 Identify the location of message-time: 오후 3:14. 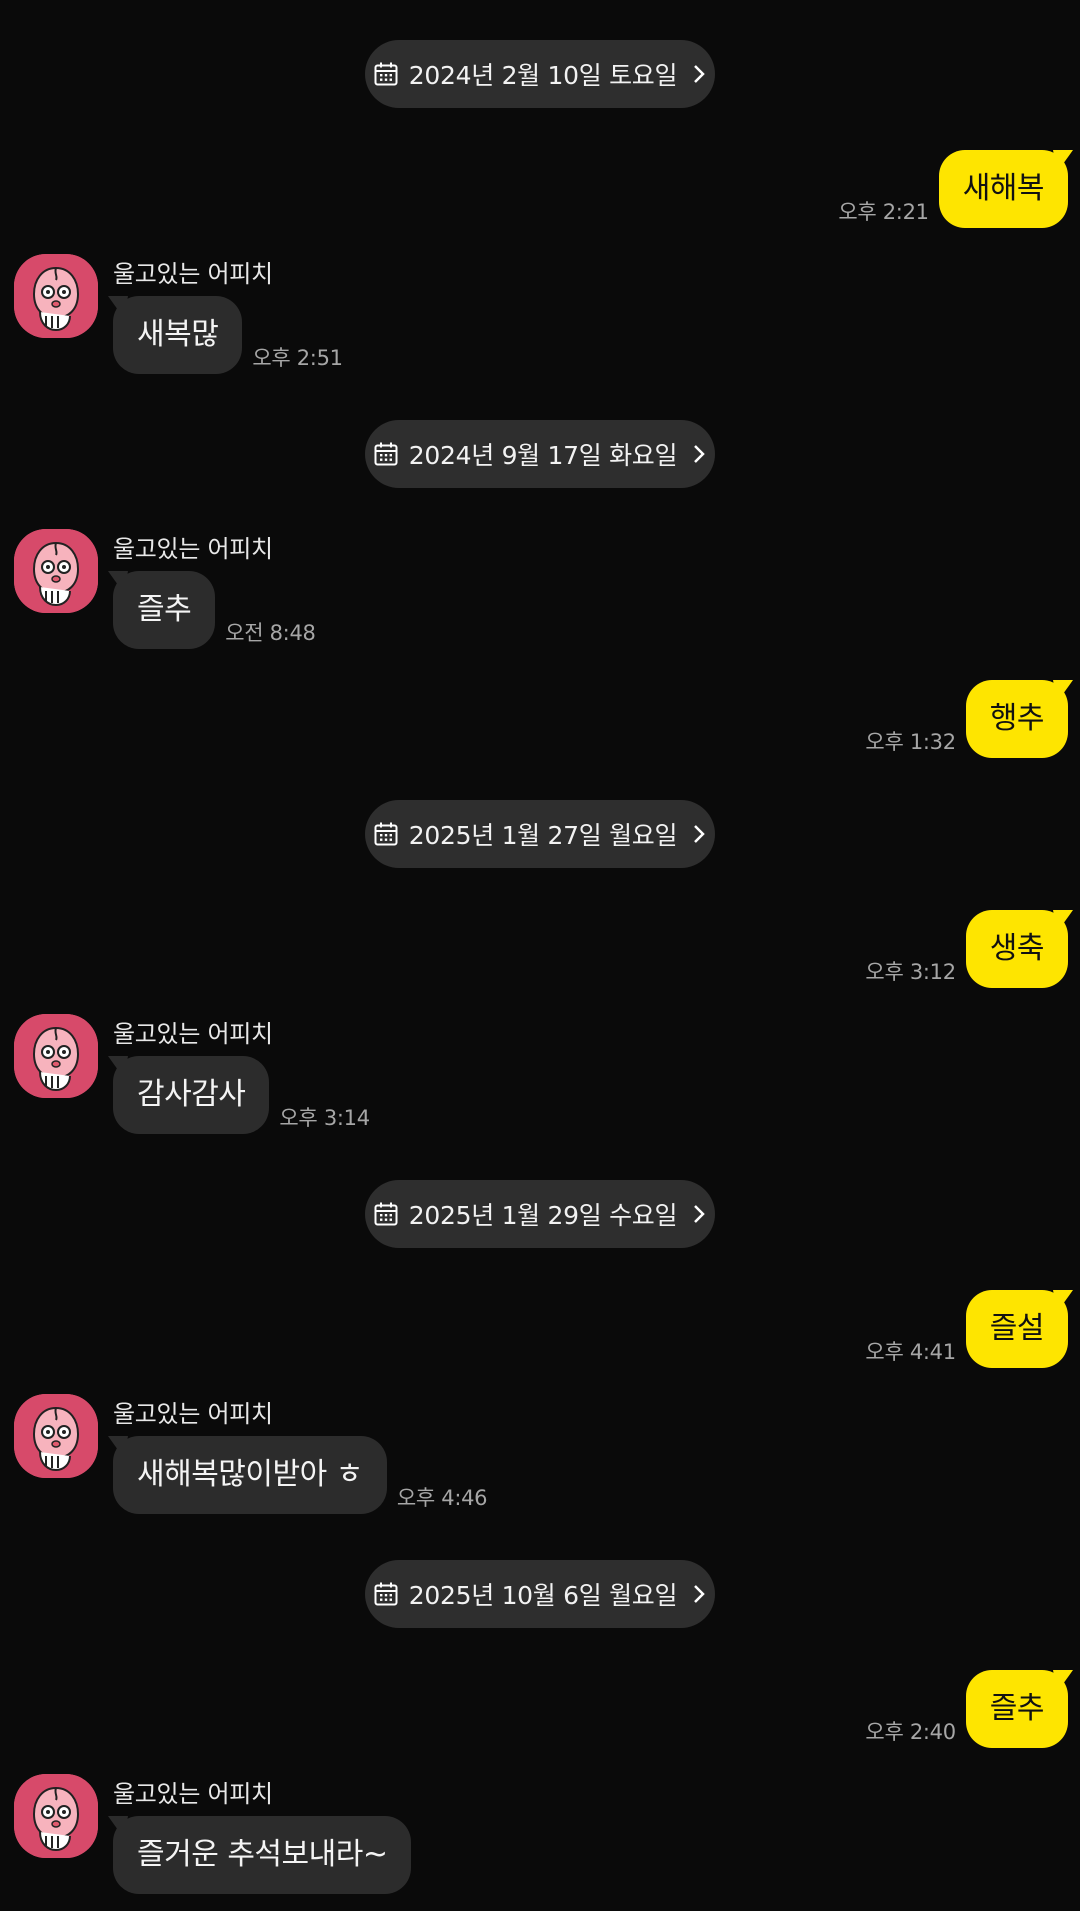
(324, 1118).